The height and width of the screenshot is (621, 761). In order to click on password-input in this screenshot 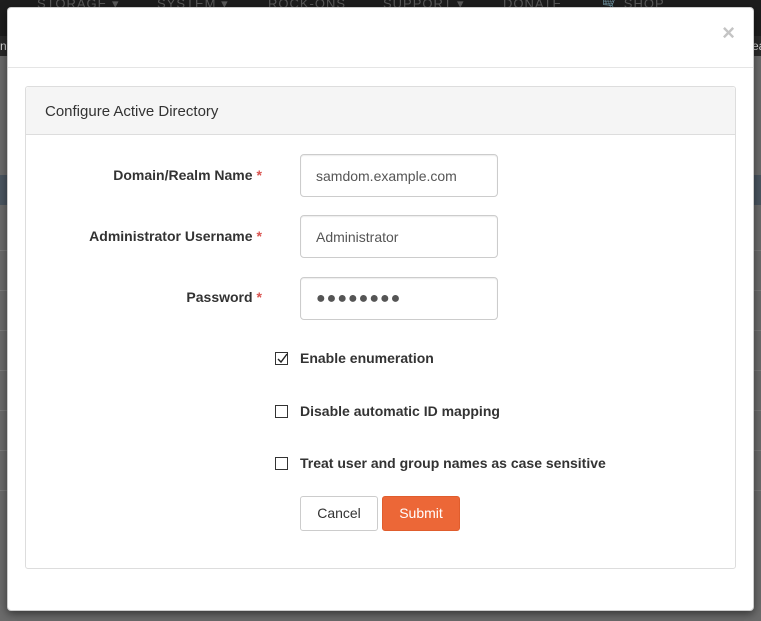, I will do `click(399, 298)`.